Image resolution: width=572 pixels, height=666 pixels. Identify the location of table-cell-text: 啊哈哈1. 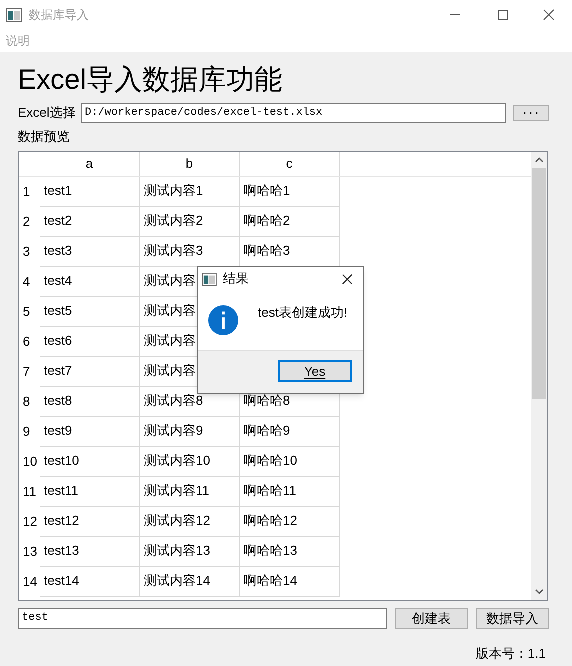
(267, 191).